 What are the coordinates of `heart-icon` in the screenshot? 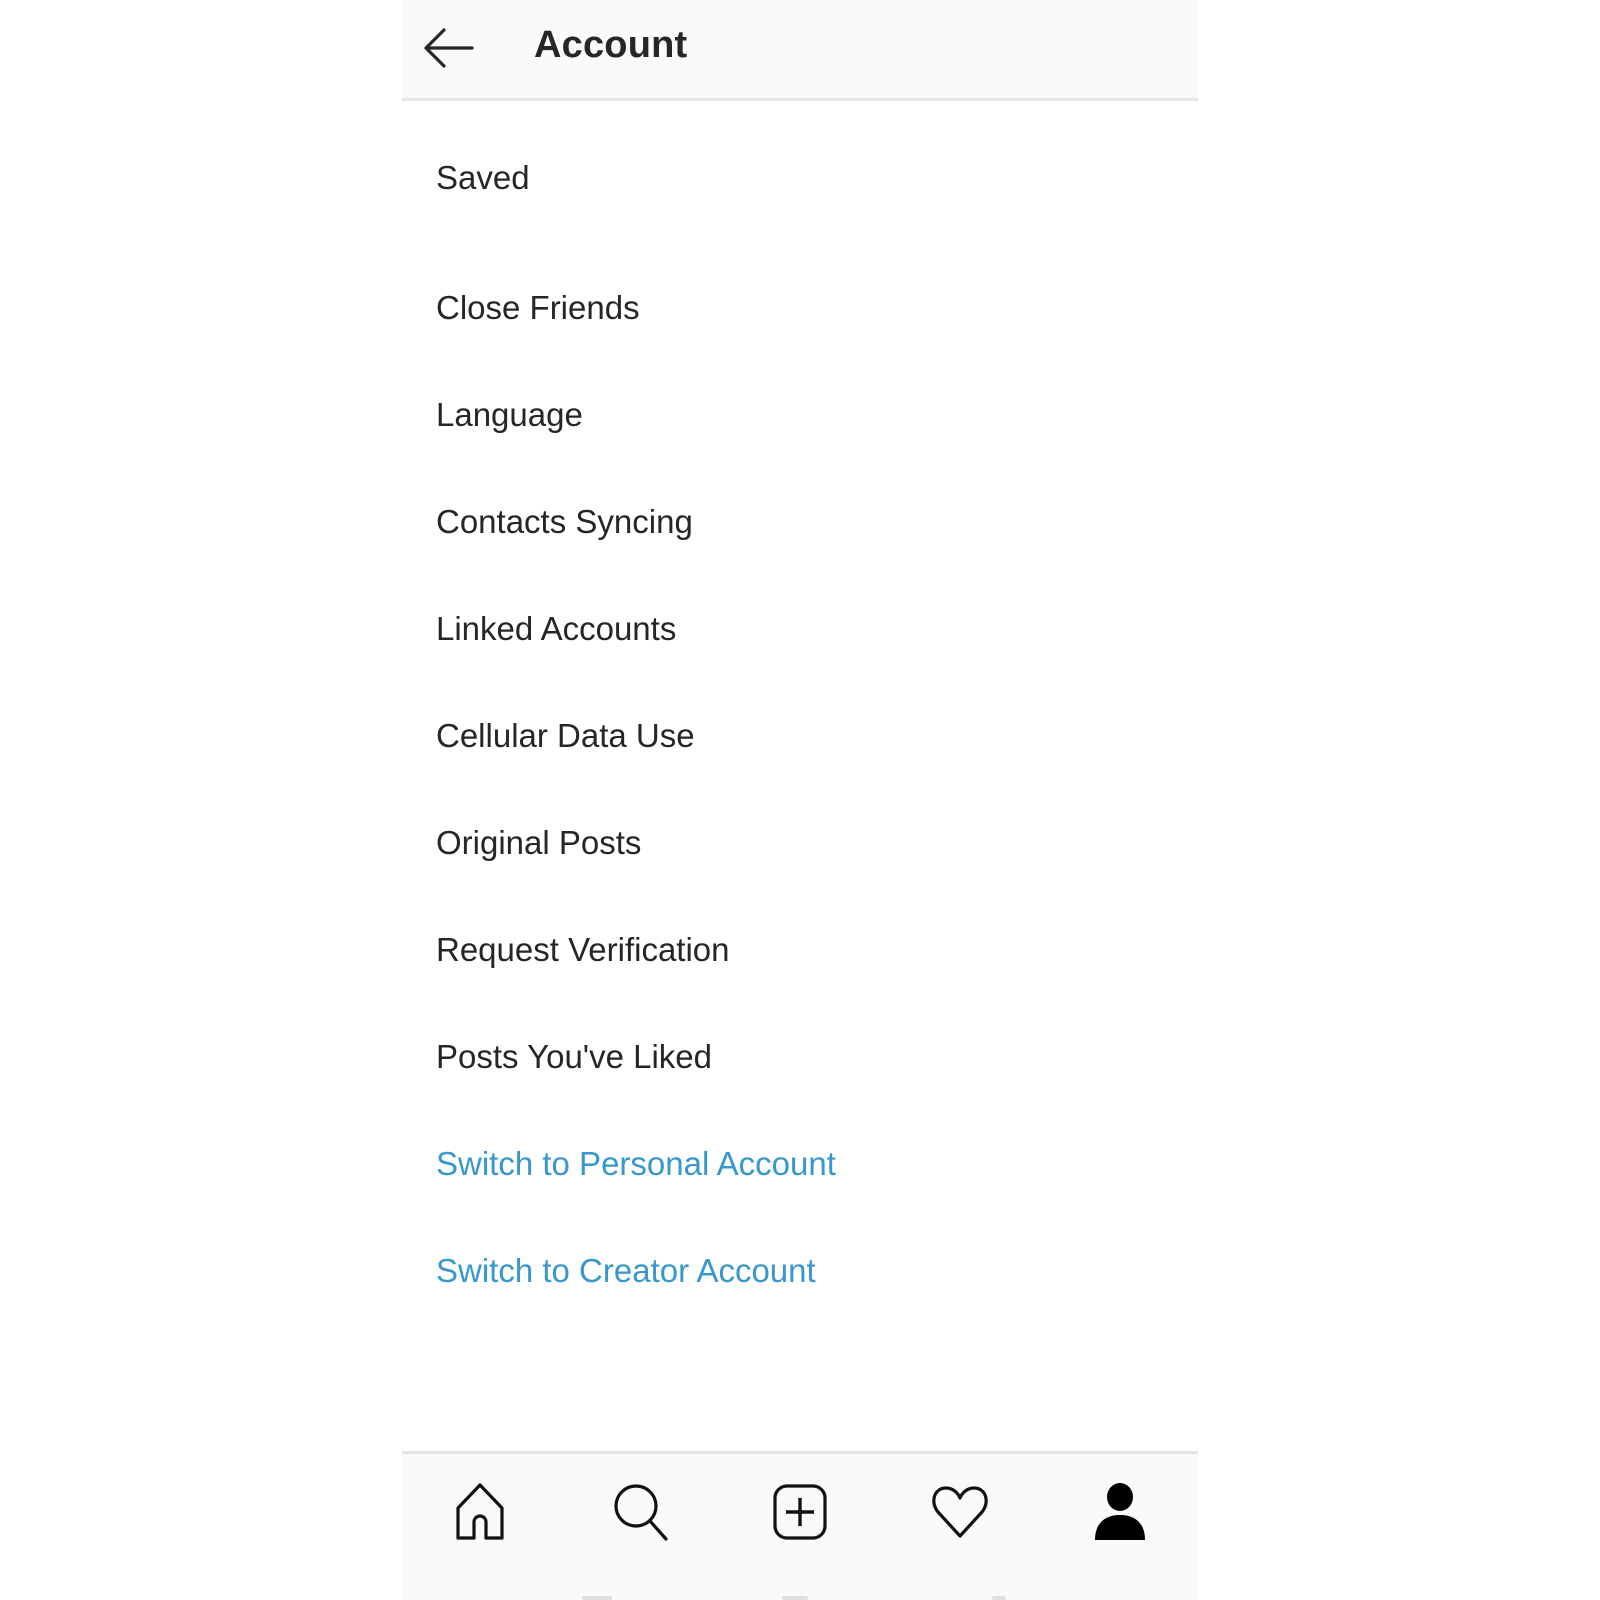 It's located at (960, 1512).